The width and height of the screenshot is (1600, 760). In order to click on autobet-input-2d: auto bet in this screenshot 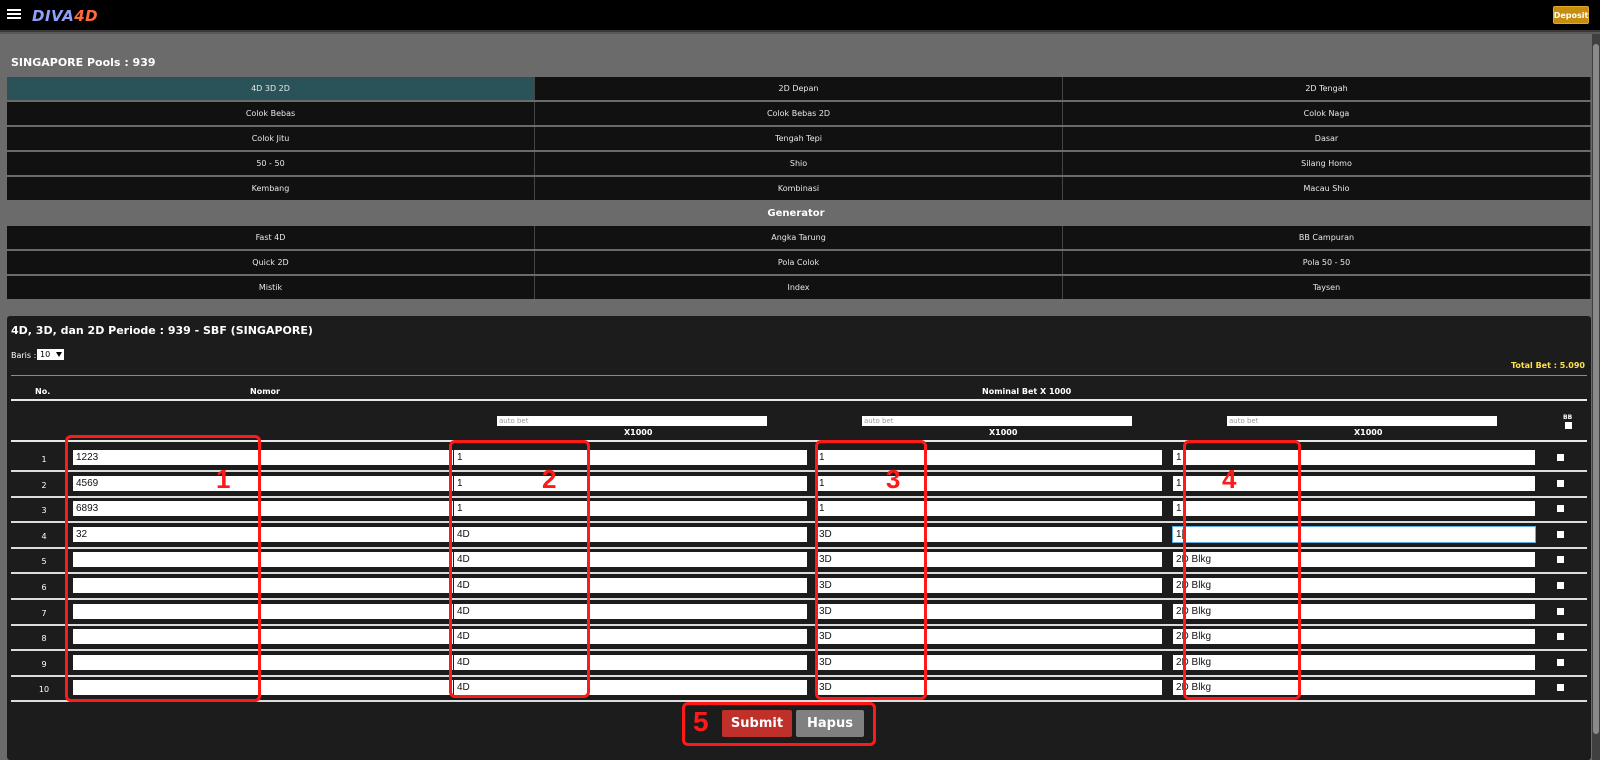, I will do `click(1362, 421)`.